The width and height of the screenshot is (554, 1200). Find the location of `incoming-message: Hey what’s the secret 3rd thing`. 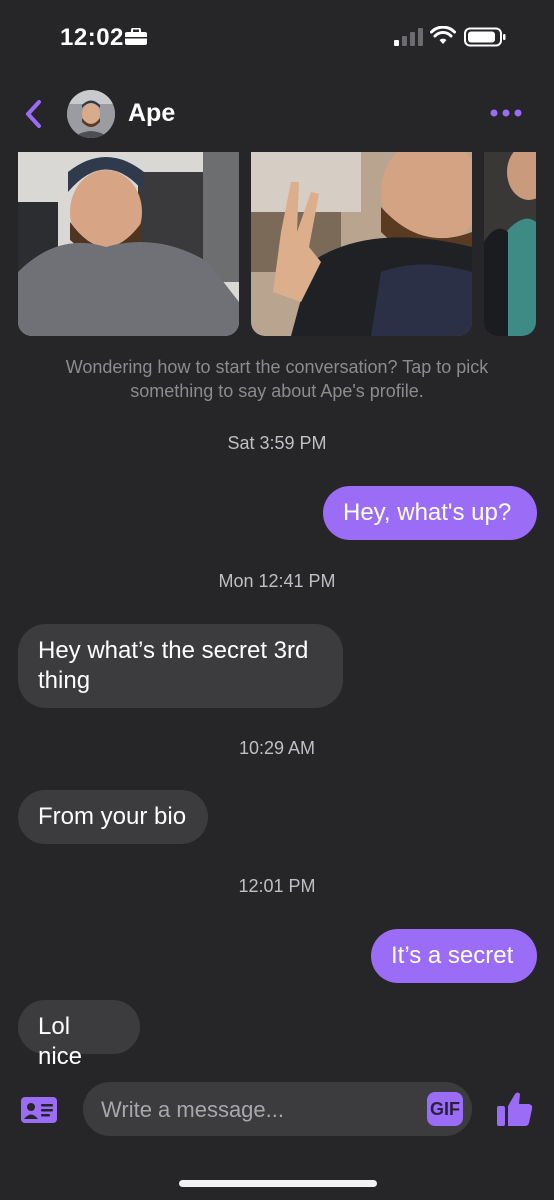

incoming-message: Hey what’s the secret 3rd thing is located at coordinates (180, 666).